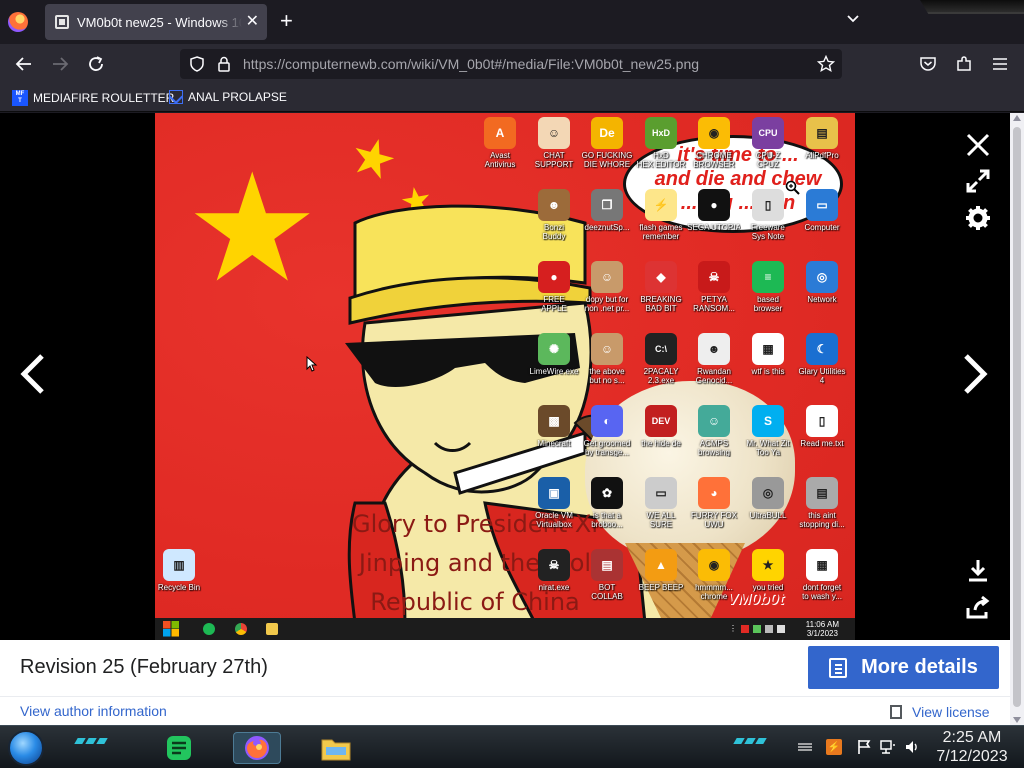 The image size is (1024, 768). Describe the element at coordinates (978, 610) in the screenshot. I see `share-button` at that location.